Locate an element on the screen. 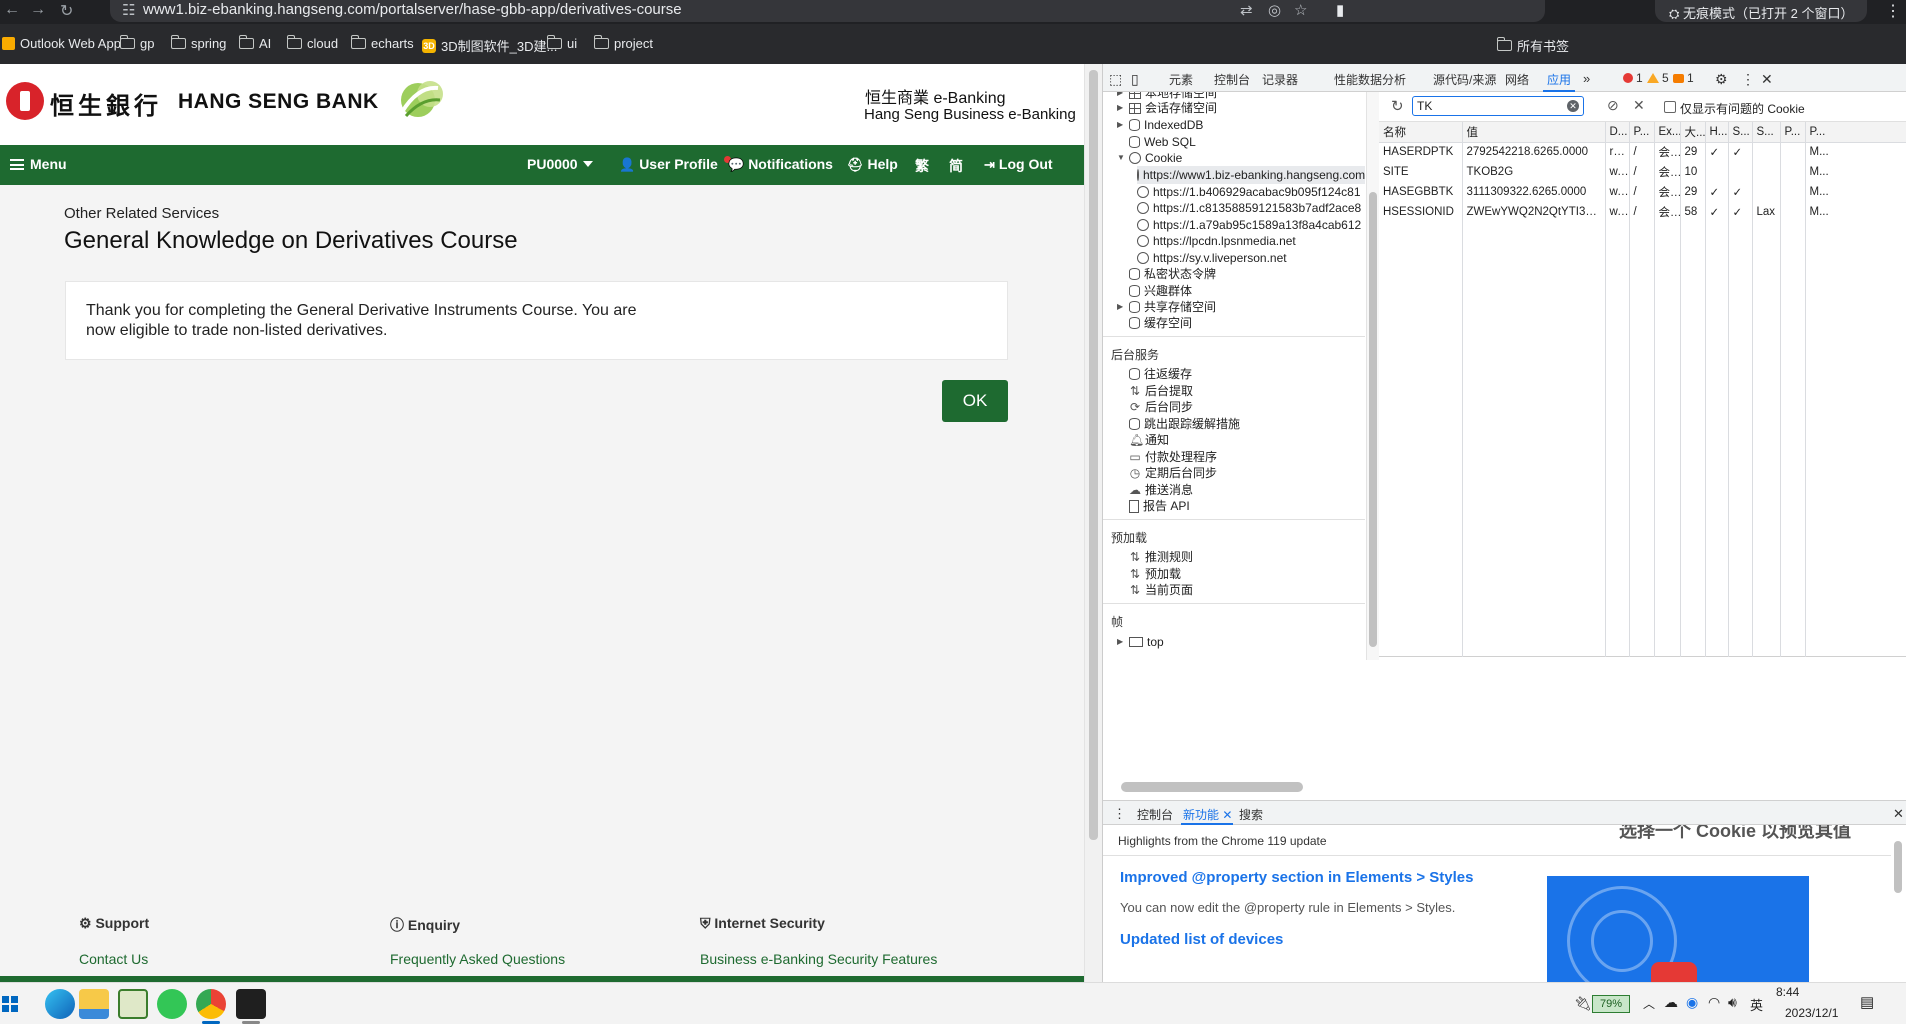  reload-icon: ↻ is located at coordinates (66, 11).